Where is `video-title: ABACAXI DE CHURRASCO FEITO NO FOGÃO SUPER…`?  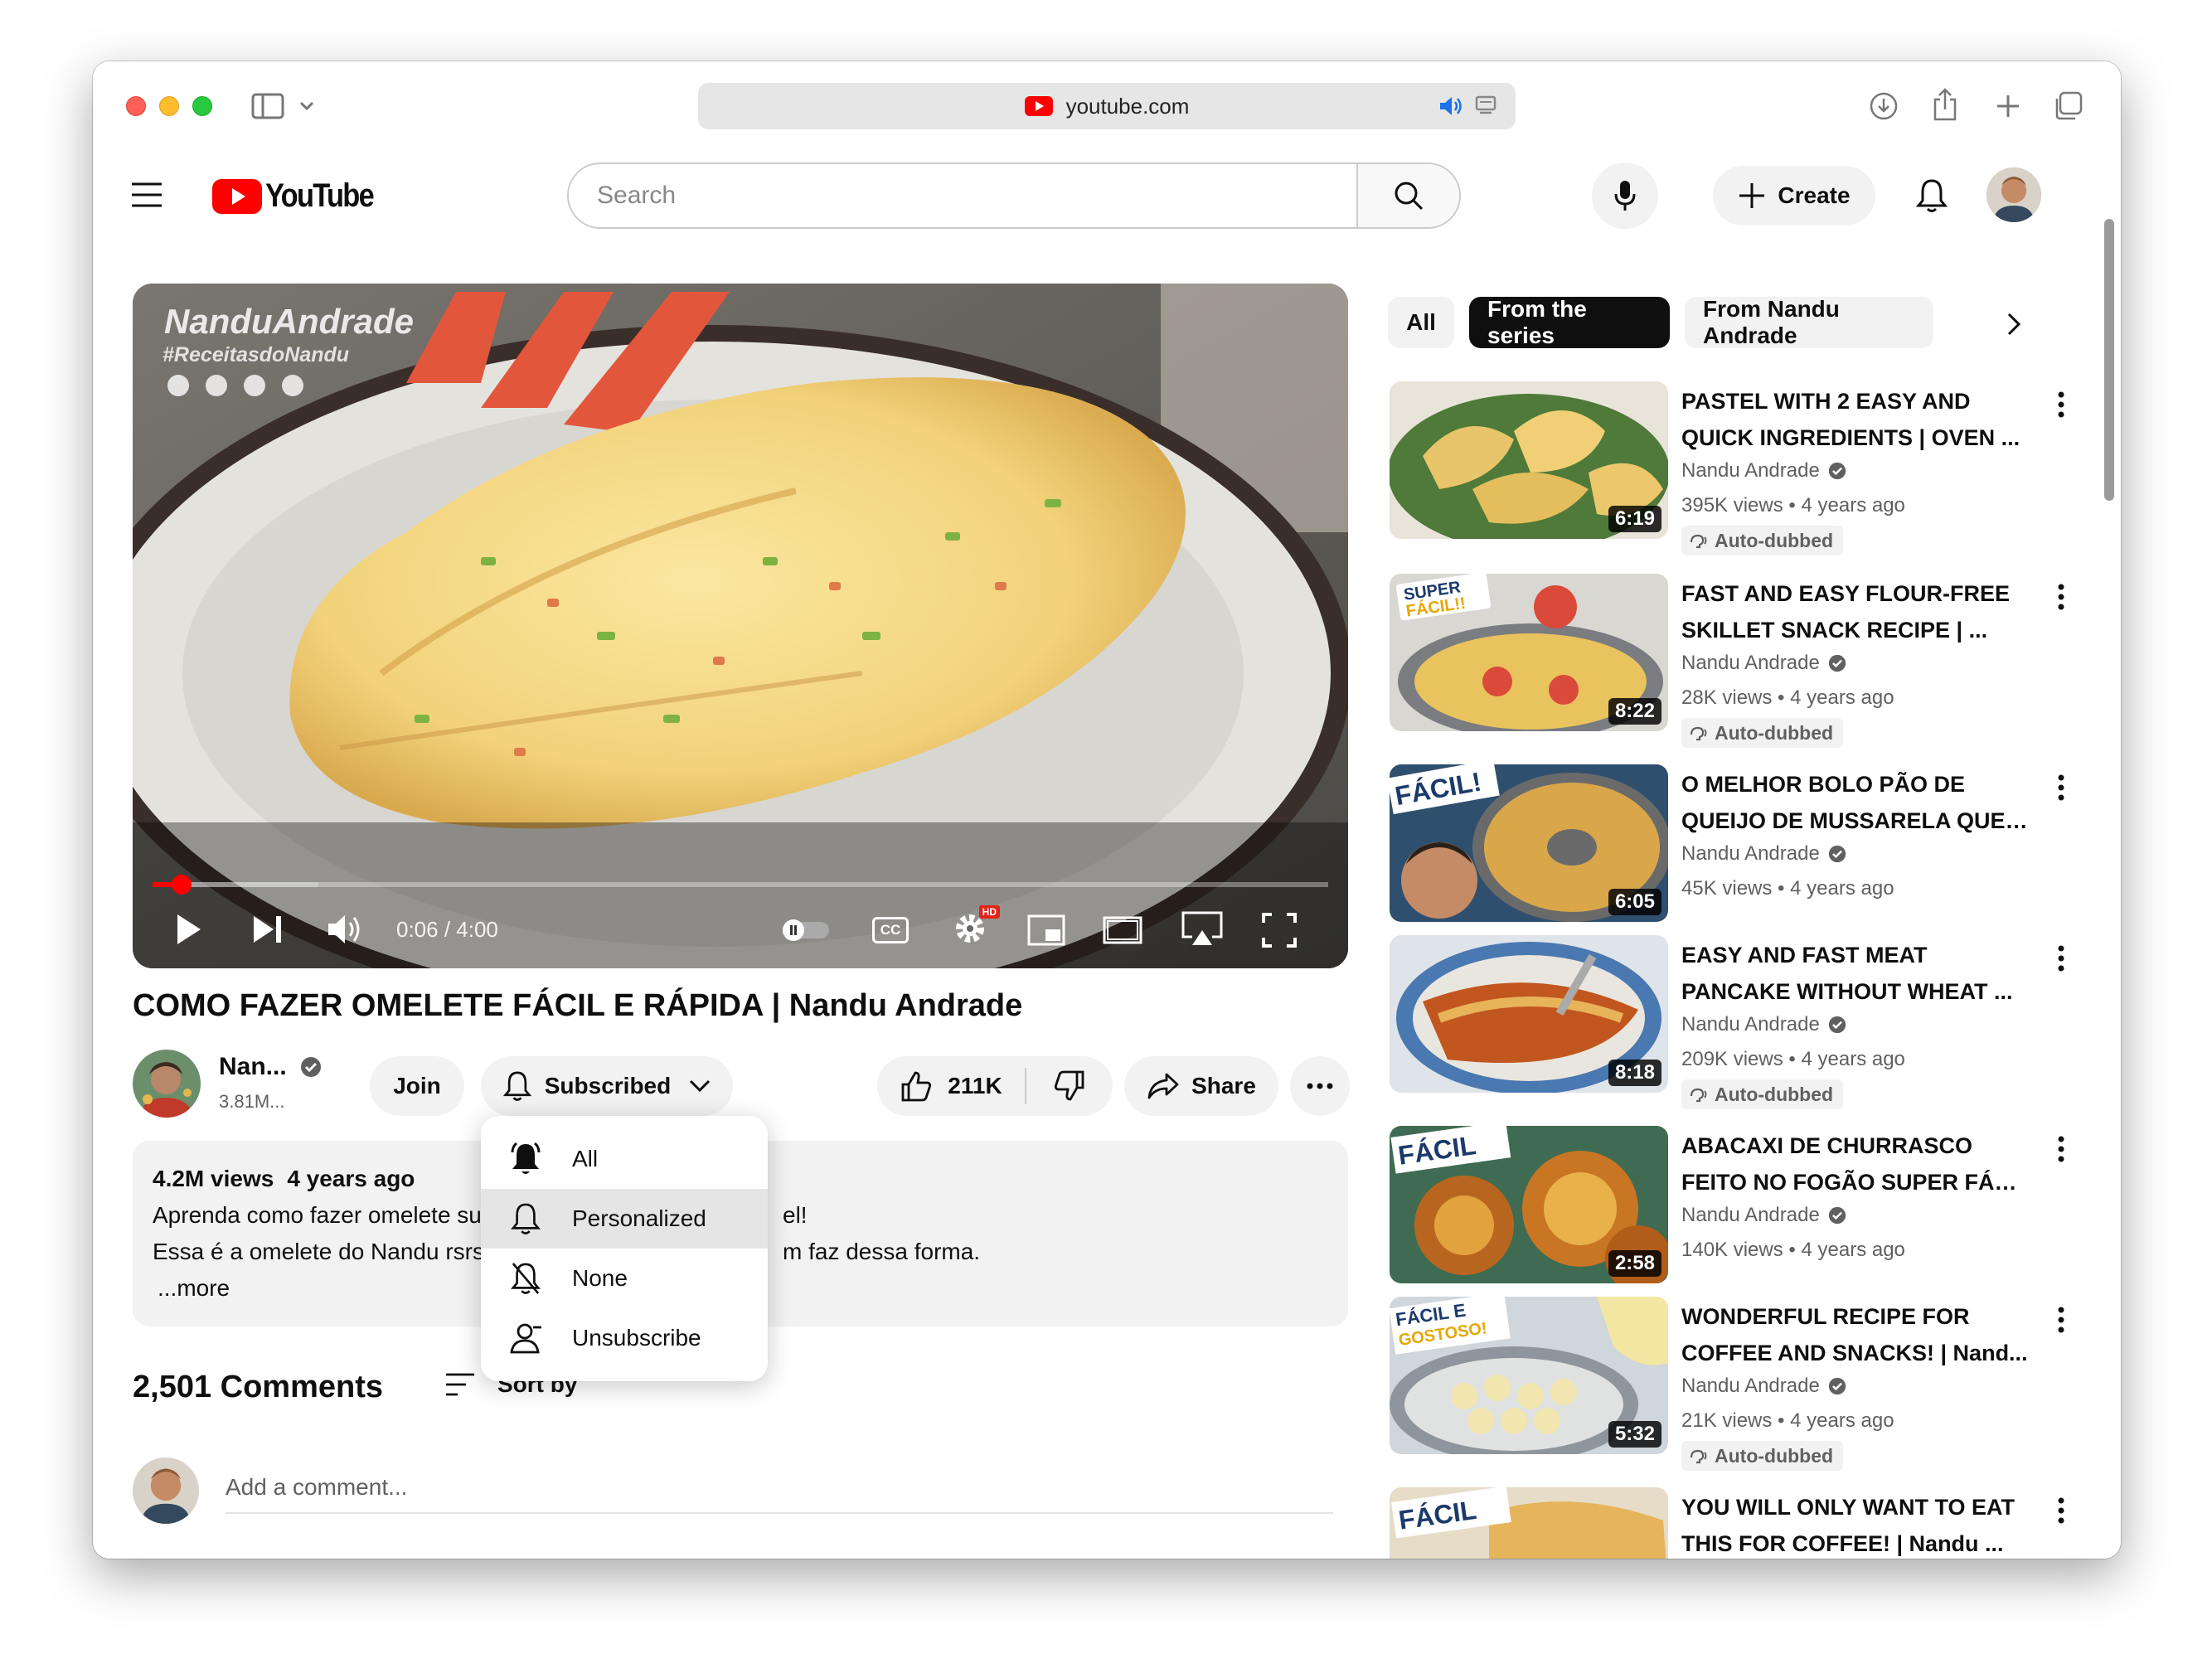
video-title: ABACAXI DE CHURRASCO FEITO NO FOGÃO SUPER… is located at coordinates (1855, 1164).